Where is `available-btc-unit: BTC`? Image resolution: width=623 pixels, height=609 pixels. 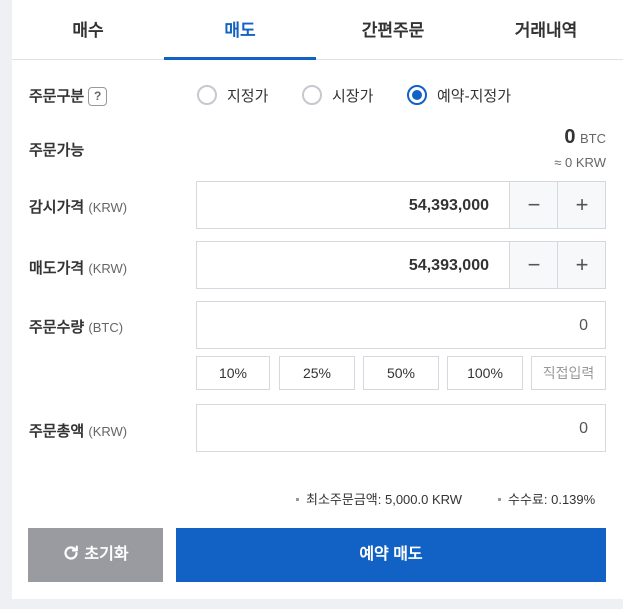 available-btc-unit: BTC is located at coordinates (593, 138).